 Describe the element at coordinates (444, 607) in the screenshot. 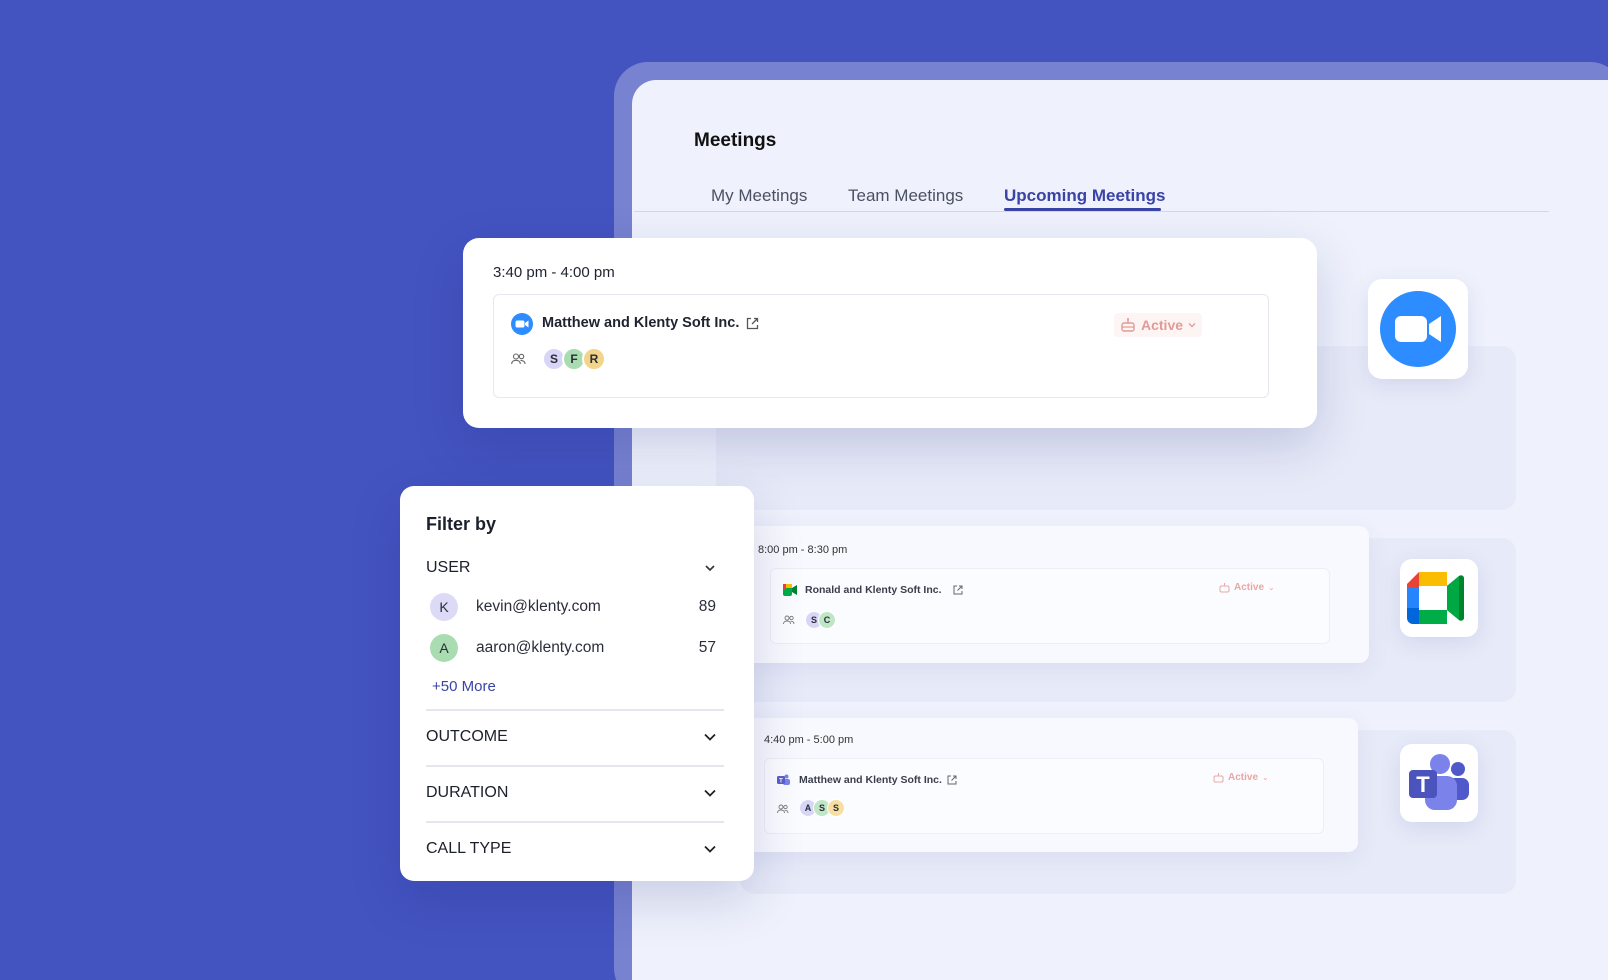

I see `avatar: K` at that location.